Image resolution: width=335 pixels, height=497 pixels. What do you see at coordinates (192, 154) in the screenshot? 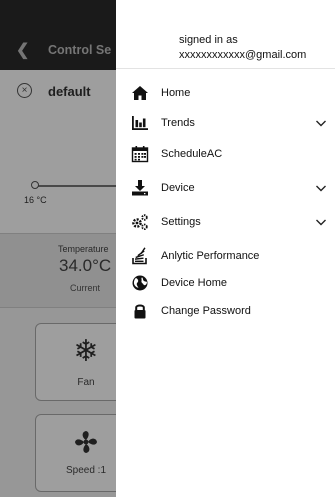
I see `menu-label-scheduleac: ScheduleAC` at bounding box center [192, 154].